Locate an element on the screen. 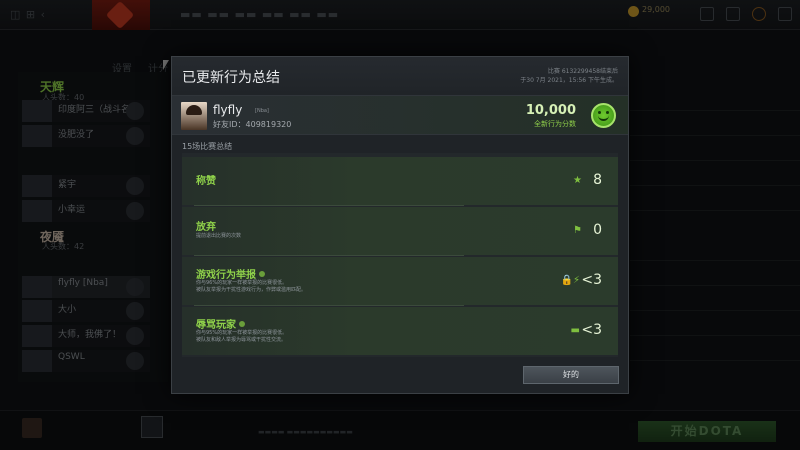 The width and height of the screenshot is (800, 450). match-info: 比赛 6132299458结束后 于30 7月 2021，15:56 下午生成。 is located at coordinates (569, 76).